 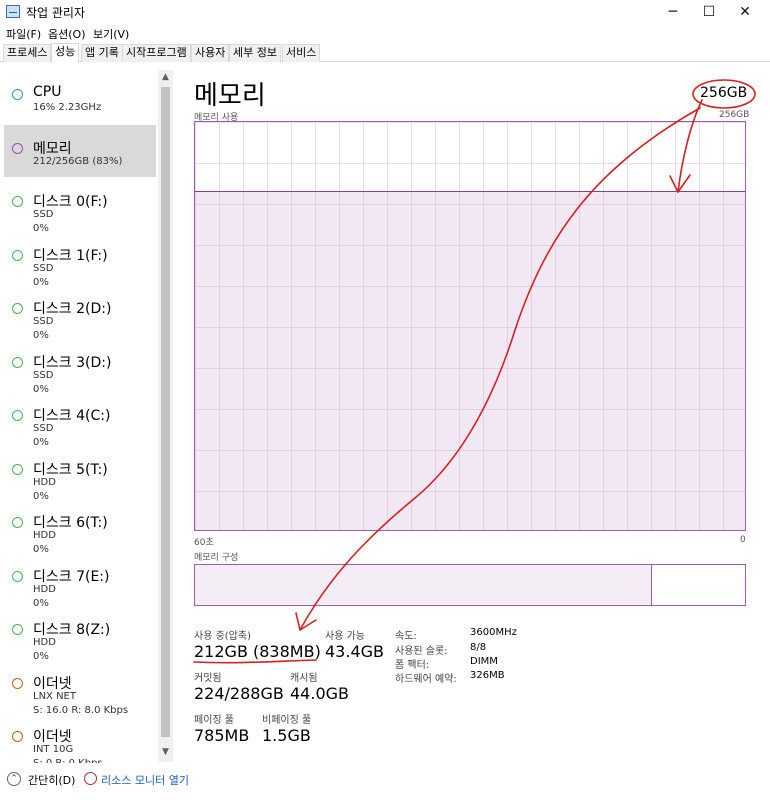 What do you see at coordinates (478, 647) in the screenshot?
I see `slots-value: 8/8` at bounding box center [478, 647].